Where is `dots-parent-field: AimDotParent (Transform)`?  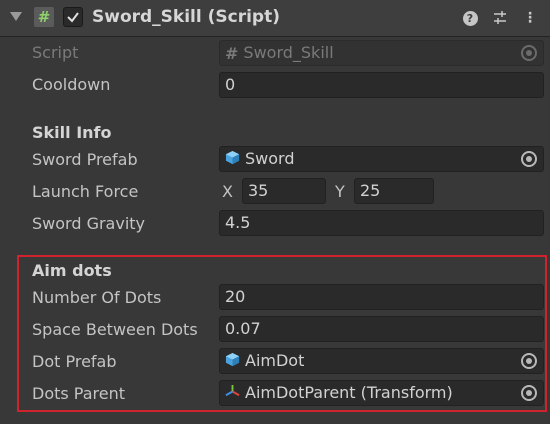
dots-parent-field: AimDotParent (Transform) is located at coordinates (381, 393).